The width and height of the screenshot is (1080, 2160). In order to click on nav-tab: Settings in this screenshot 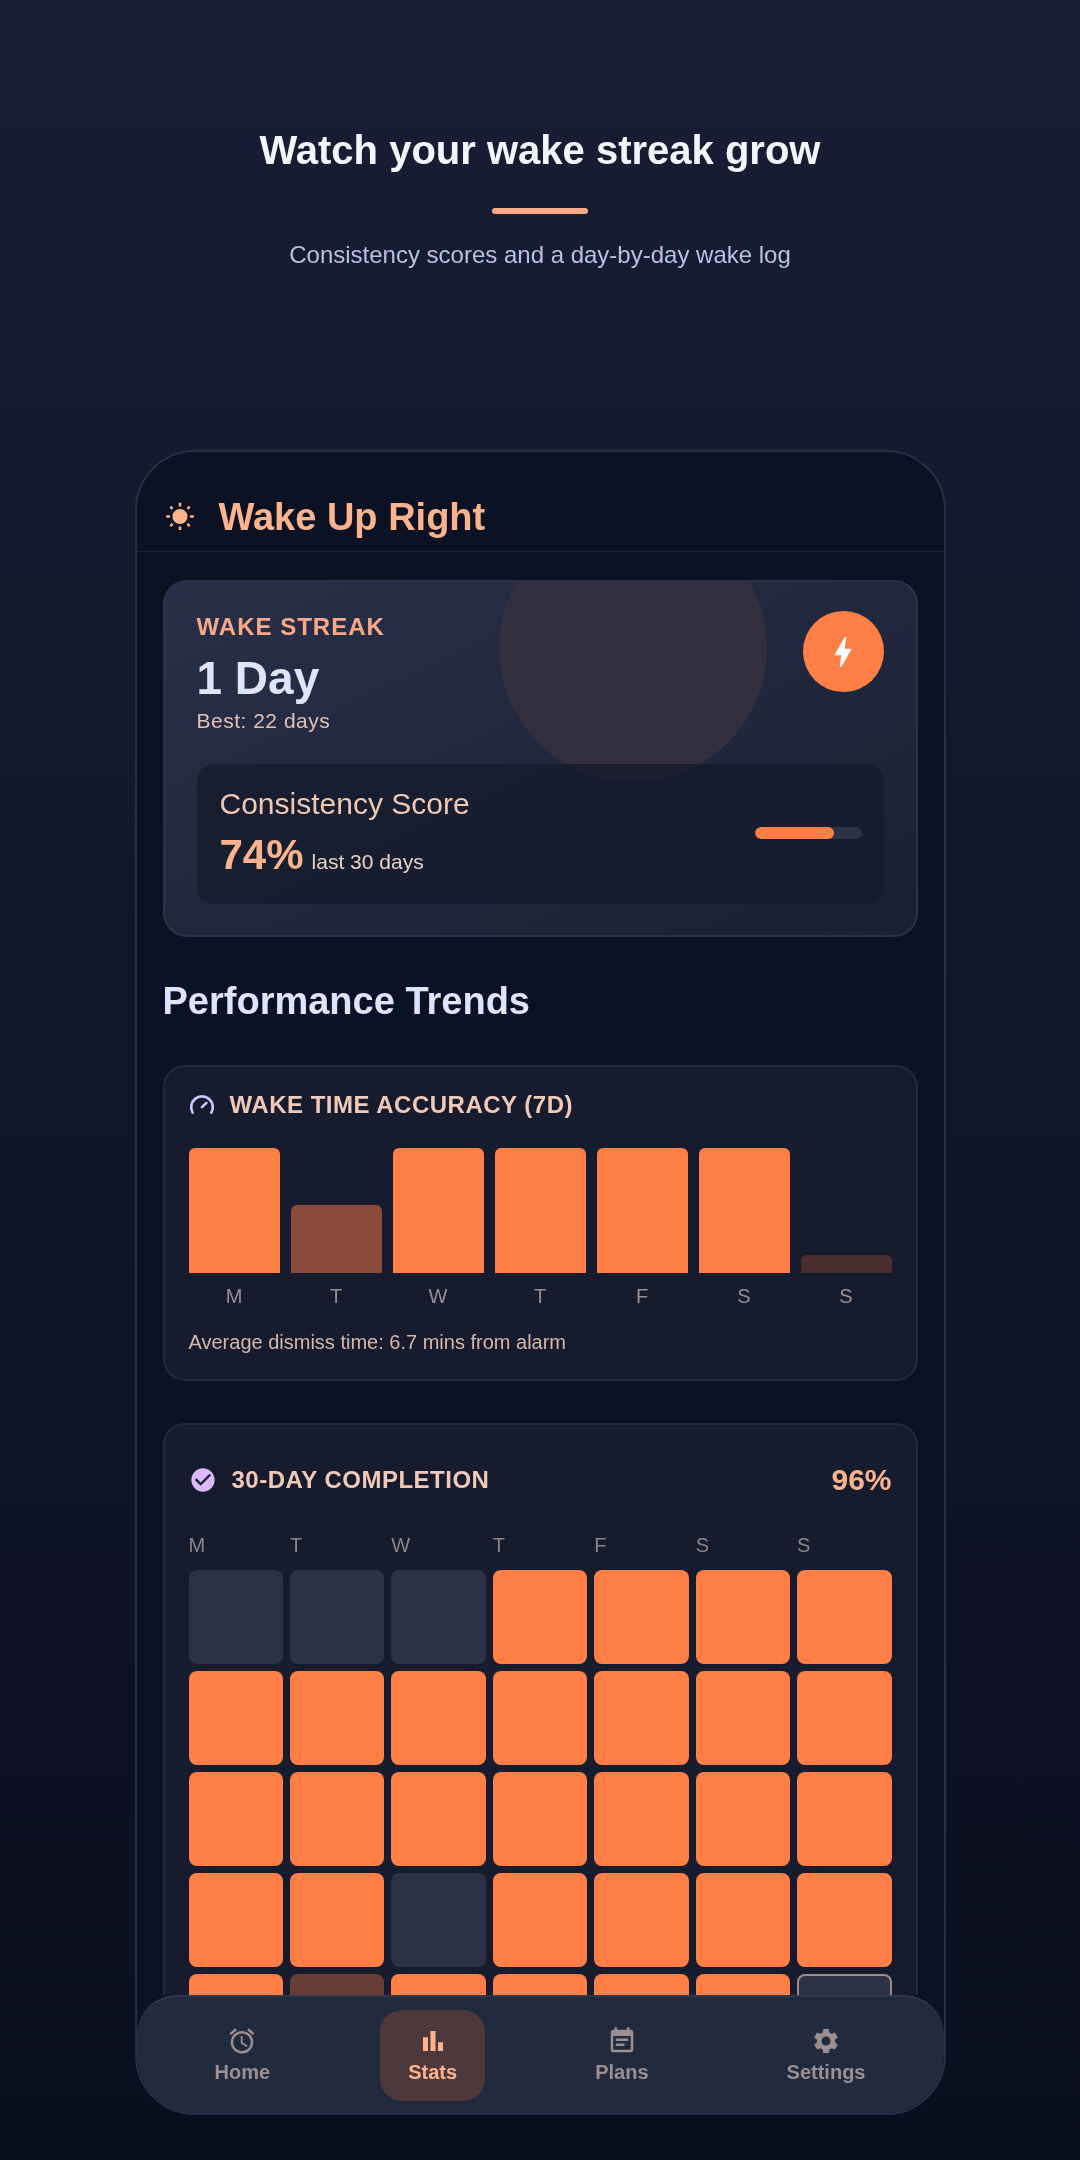, I will do `click(826, 2055)`.